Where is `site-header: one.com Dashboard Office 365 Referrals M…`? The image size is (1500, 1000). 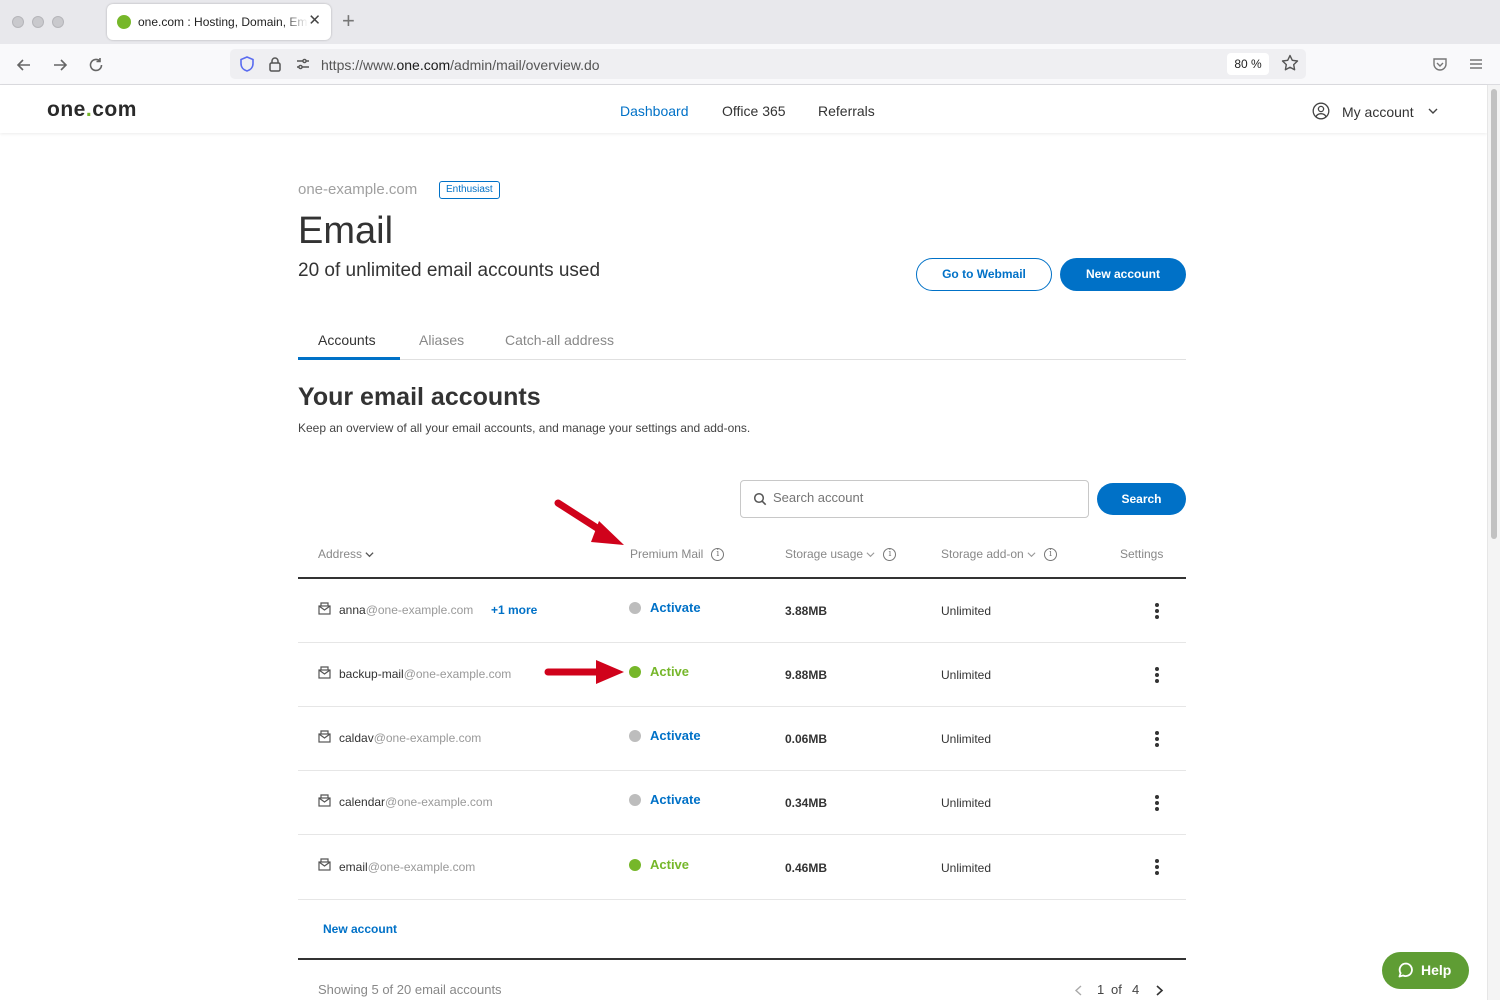 site-header: one.com Dashboard Office 365 Referrals M… is located at coordinates (743, 109).